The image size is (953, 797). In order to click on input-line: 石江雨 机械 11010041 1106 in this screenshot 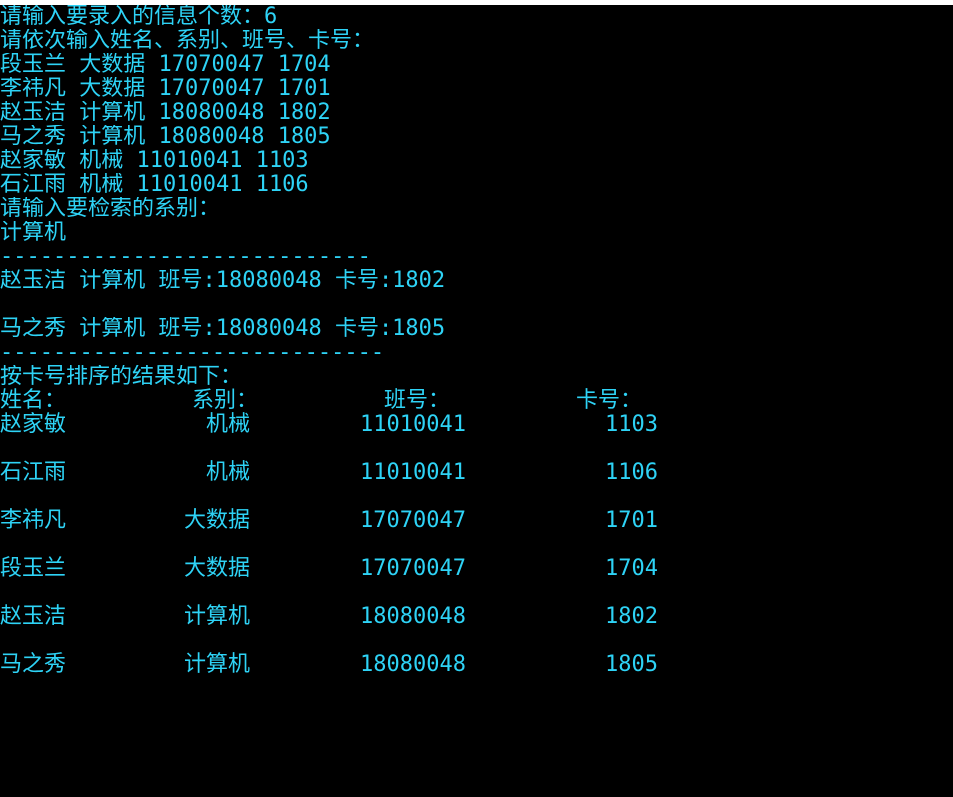, I will do `click(154, 185)`.